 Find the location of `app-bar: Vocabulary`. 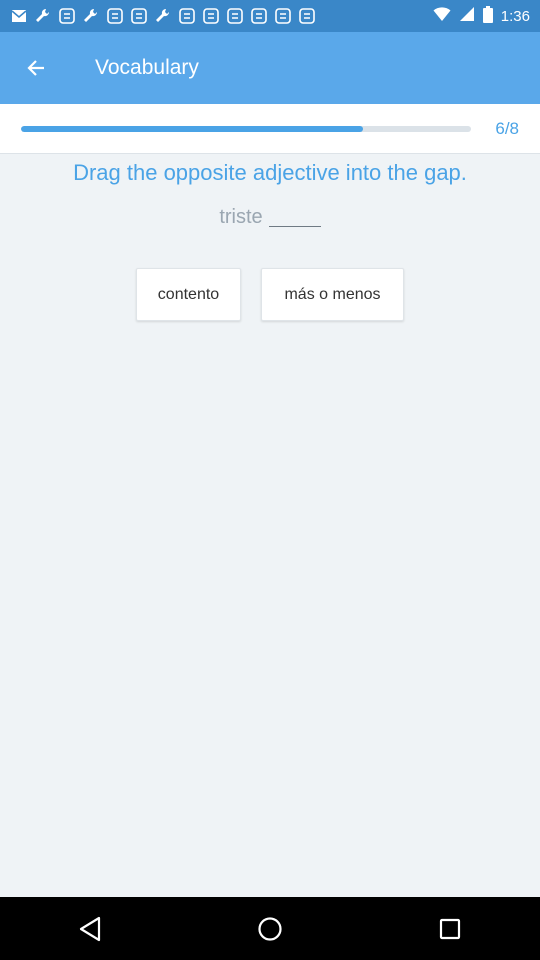

app-bar: Vocabulary is located at coordinates (270, 68).